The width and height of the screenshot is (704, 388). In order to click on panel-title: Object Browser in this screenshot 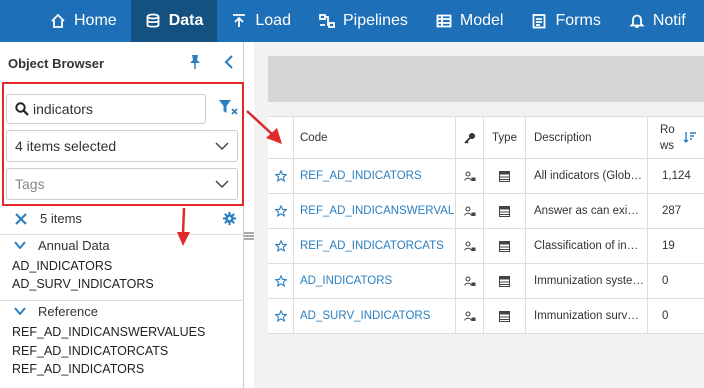, I will do `click(56, 63)`.